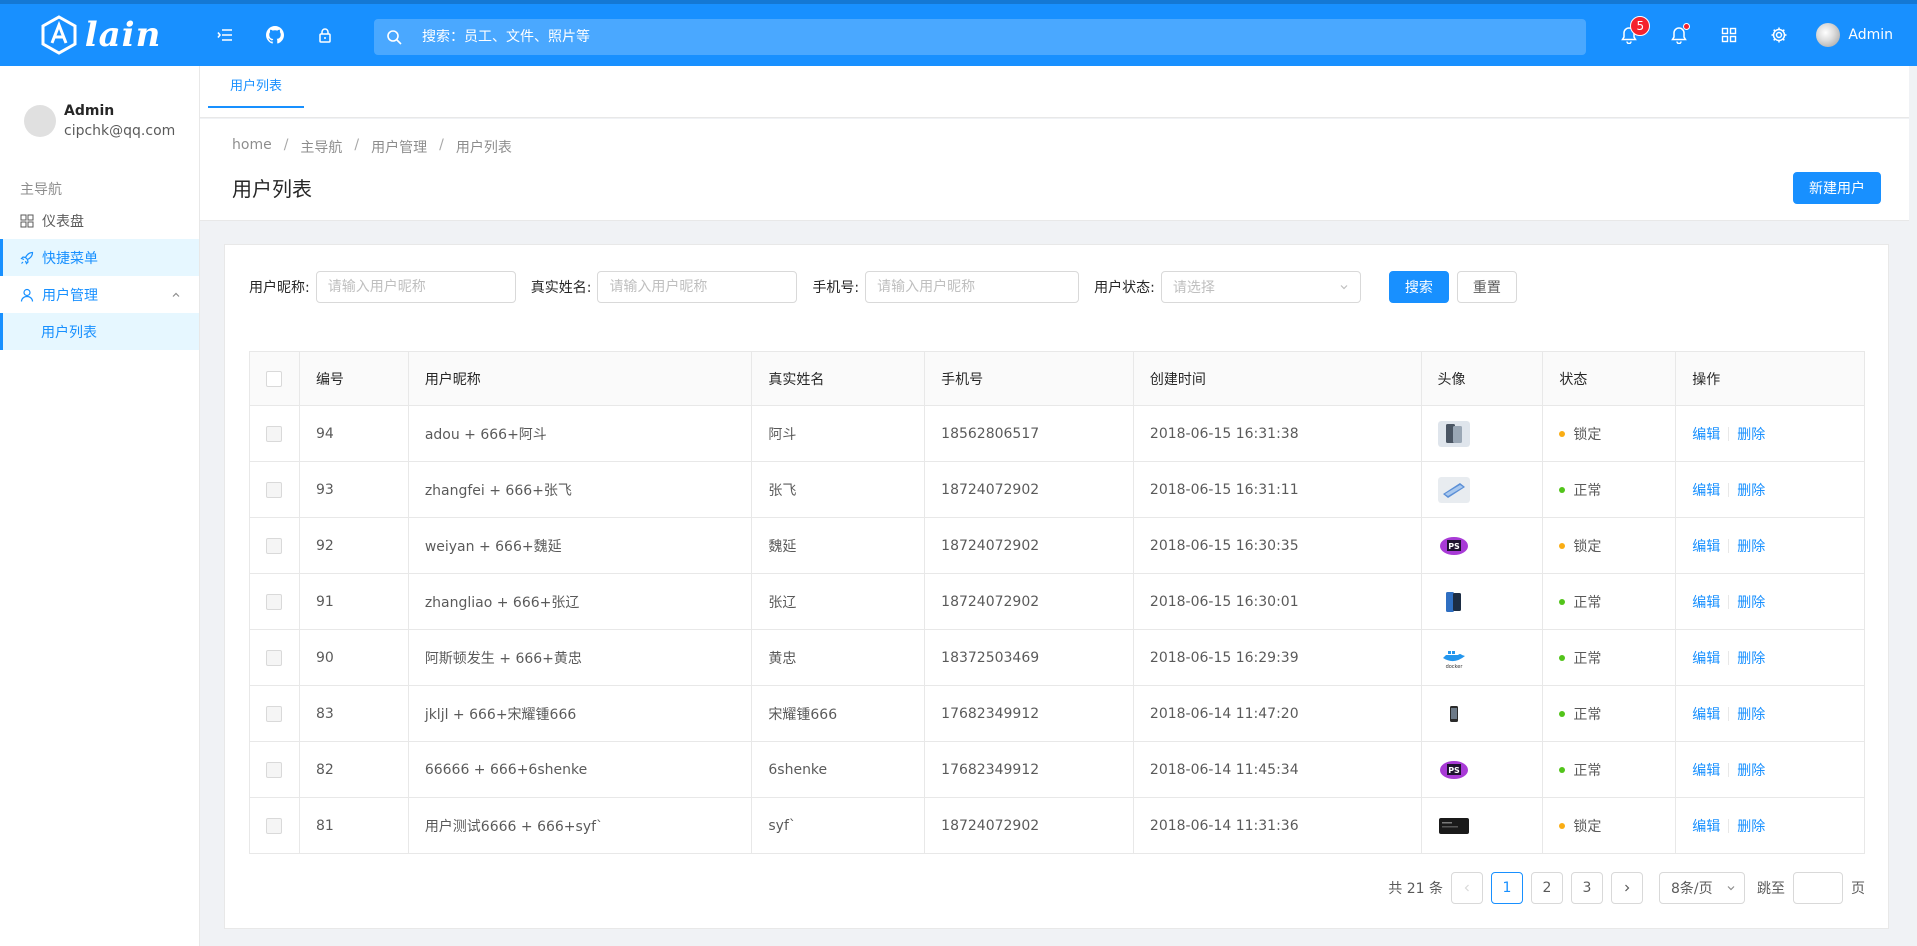  Describe the element at coordinates (1467, 888) in the screenshot. I see `prev-page-button` at that location.